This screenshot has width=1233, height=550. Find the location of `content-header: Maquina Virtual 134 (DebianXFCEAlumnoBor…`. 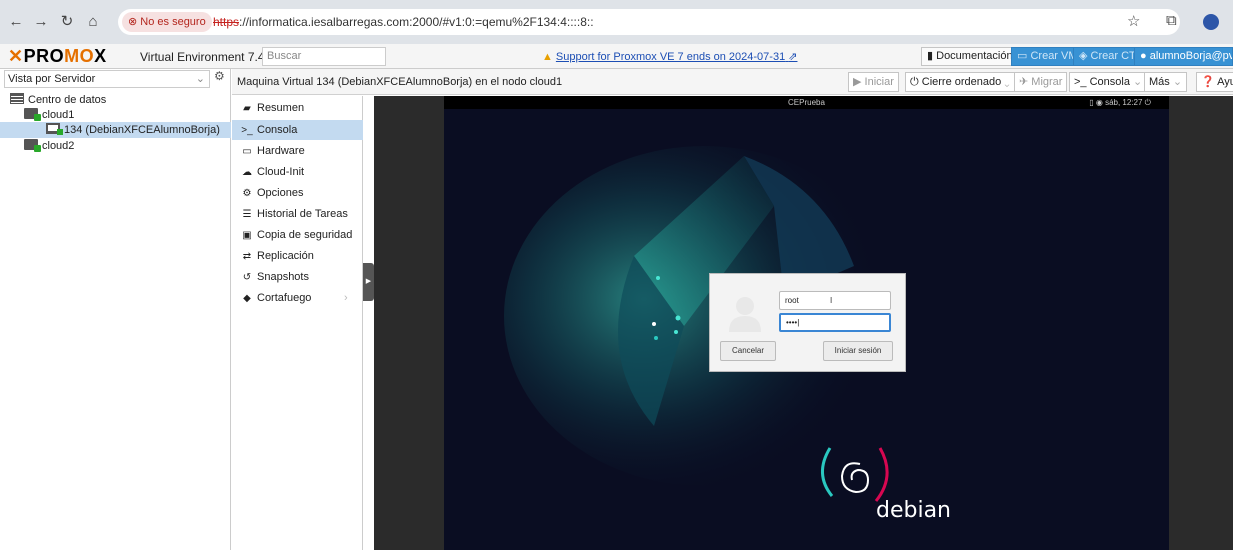

content-header: Maquina Virtual 134 (DebianXFCEAlumnoBor… is located at coordinates (732, 82).